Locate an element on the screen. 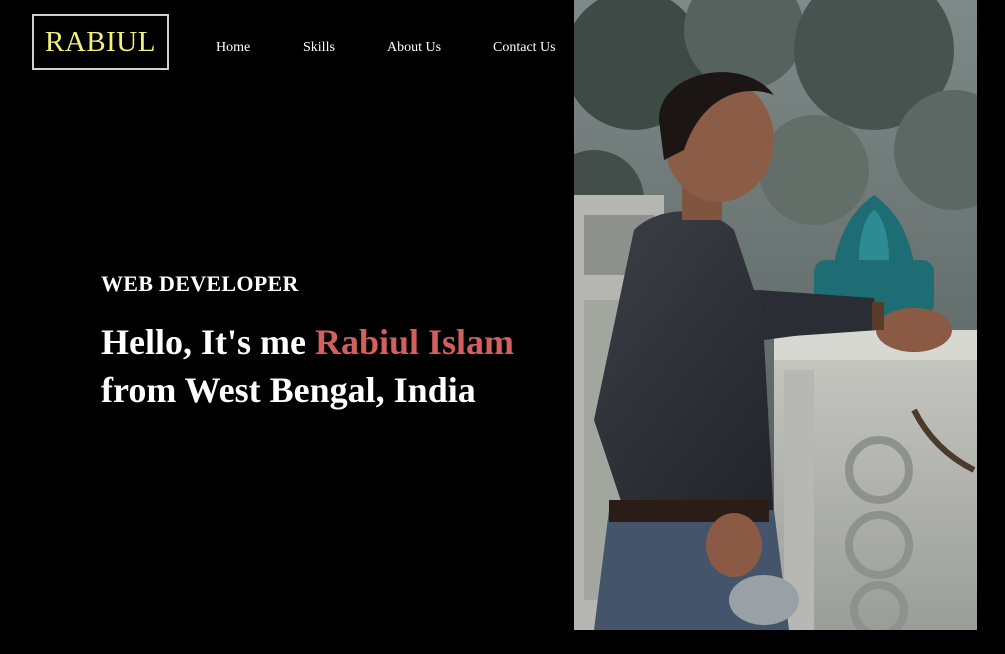  nav-link-home: Home is located at coordinates (233, 48).